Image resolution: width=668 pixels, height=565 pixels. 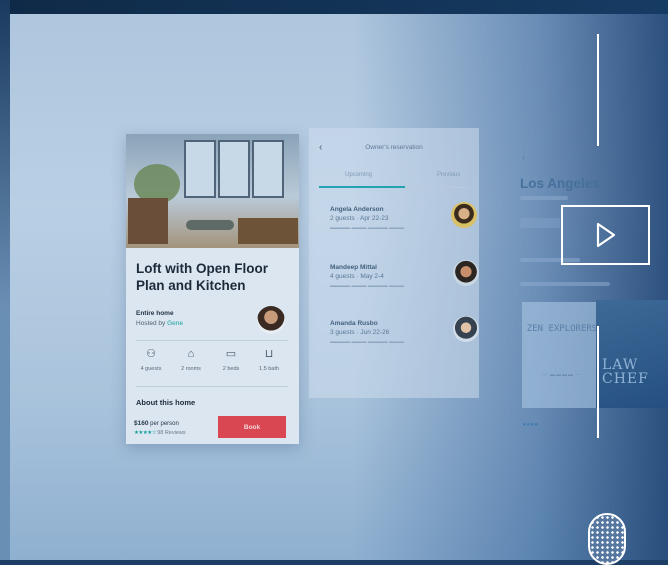 I want to click on hosted-by: Hosted by Gene, so click(x=159, y=323).